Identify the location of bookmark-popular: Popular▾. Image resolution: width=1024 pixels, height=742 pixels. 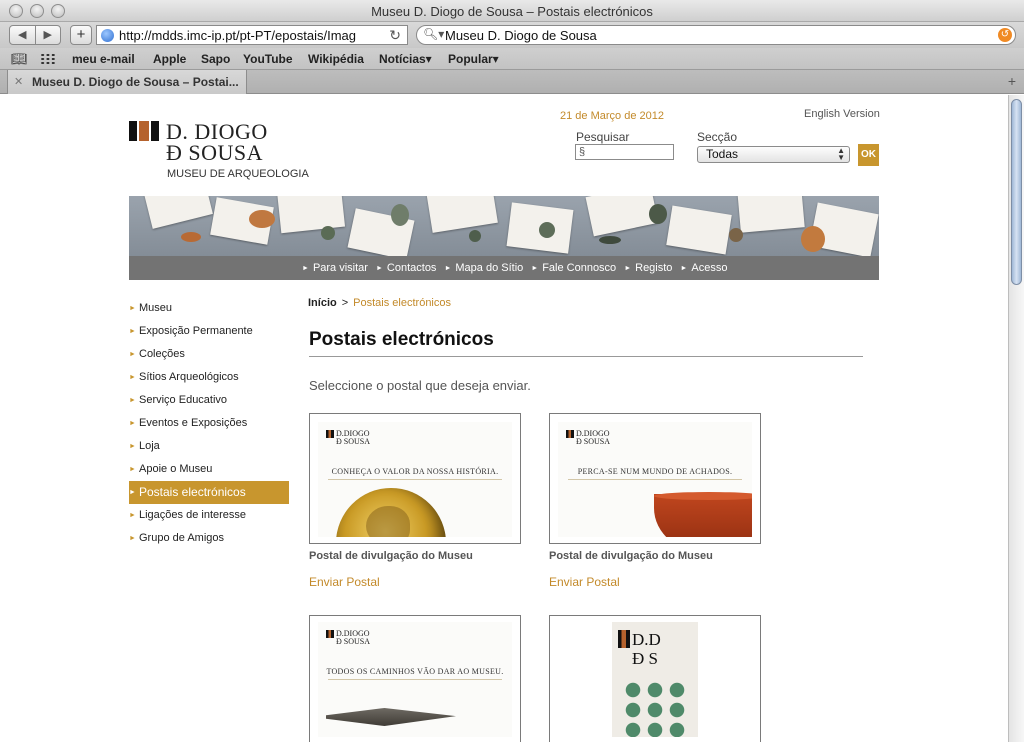
(473, 59).